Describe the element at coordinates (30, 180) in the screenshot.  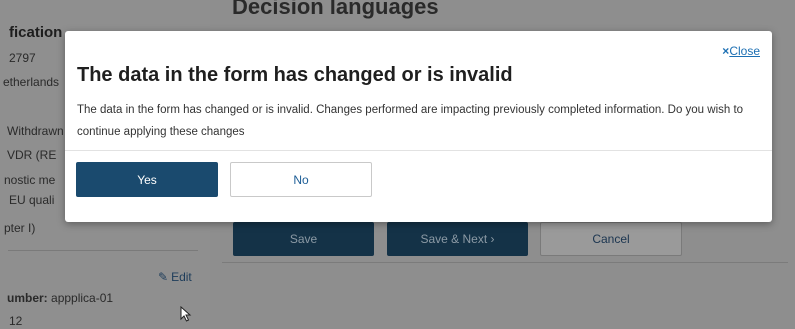
I see `left-line-5: nostic me` at that location.